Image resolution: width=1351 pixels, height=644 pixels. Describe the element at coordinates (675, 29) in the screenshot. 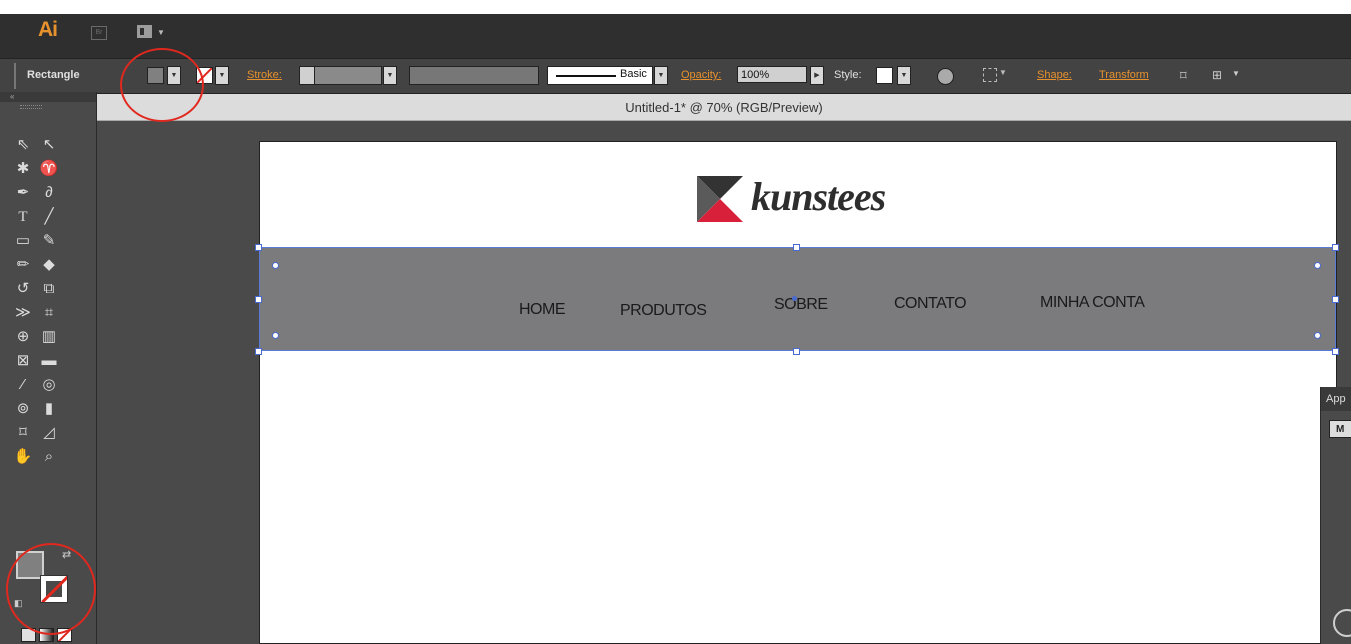

I see `application-bar: Ai Br ▼` at that location.